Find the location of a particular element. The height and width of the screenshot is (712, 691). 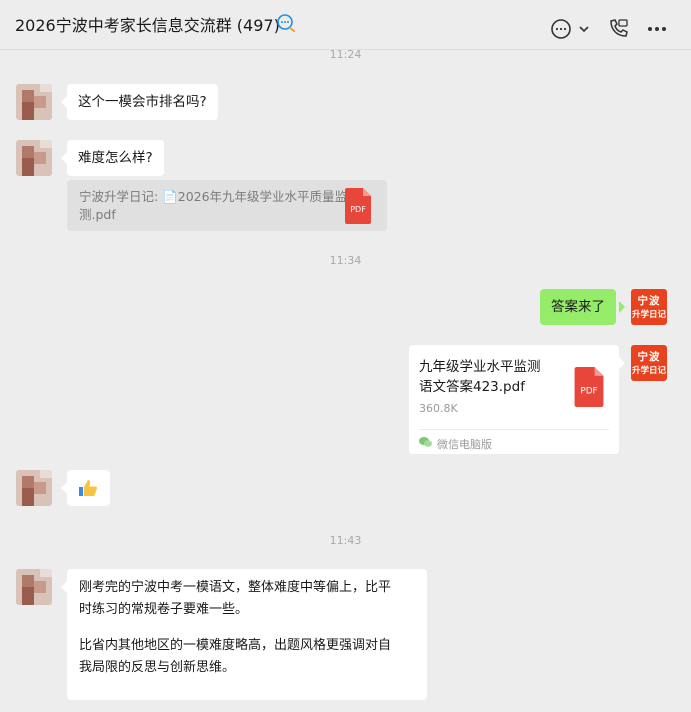

file-name-line: 语文答案423.pdf is located at coordinates (472, 387).